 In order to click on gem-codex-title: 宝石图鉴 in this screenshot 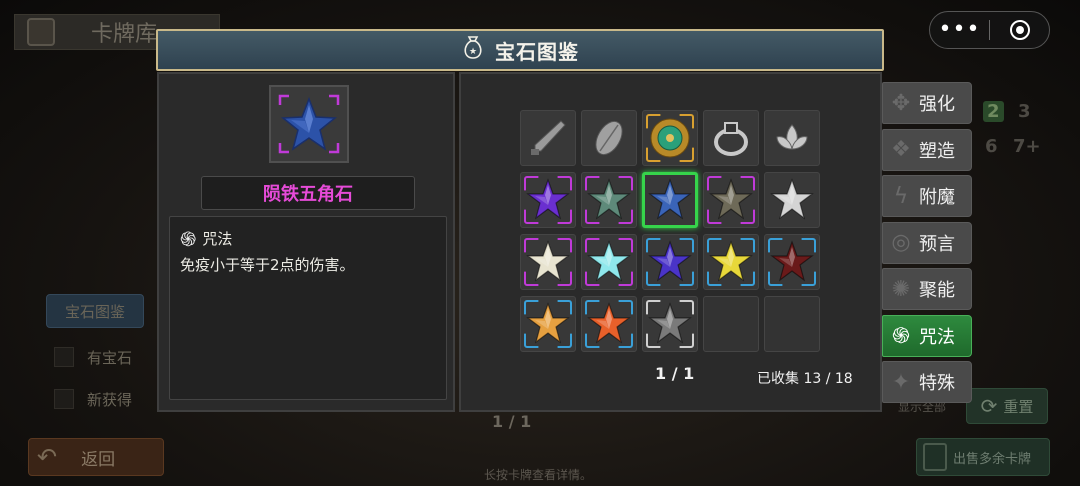, I will do `click(537, 51)`.